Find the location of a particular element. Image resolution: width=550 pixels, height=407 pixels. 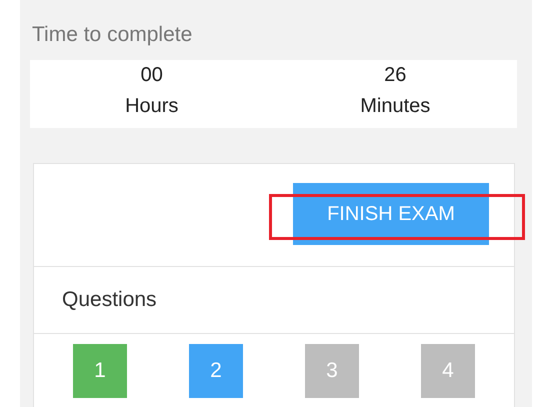

timer-unit: Hours is located at coordinates (151, 106).